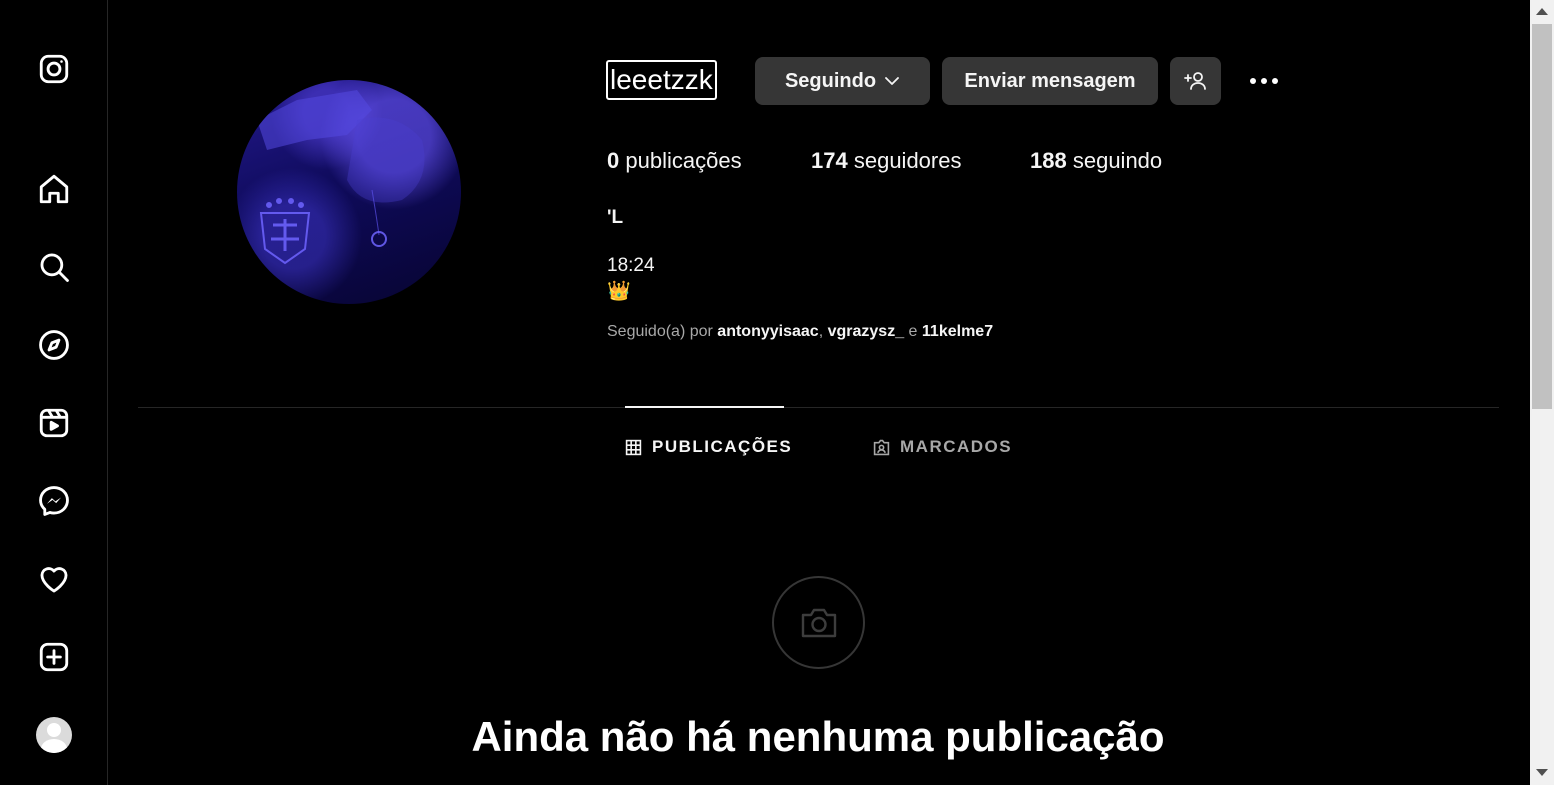  What do you see at coordinates (913, 331) in the screenshot?
I see `and-text: e` at bounding box center [913, 331].